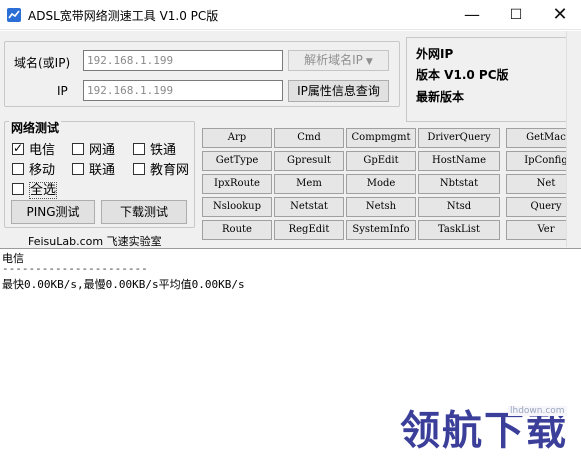  Describe the element at coordinates (18, 148) in the screenshot. I see `checkbox-checked-icon` at that location.